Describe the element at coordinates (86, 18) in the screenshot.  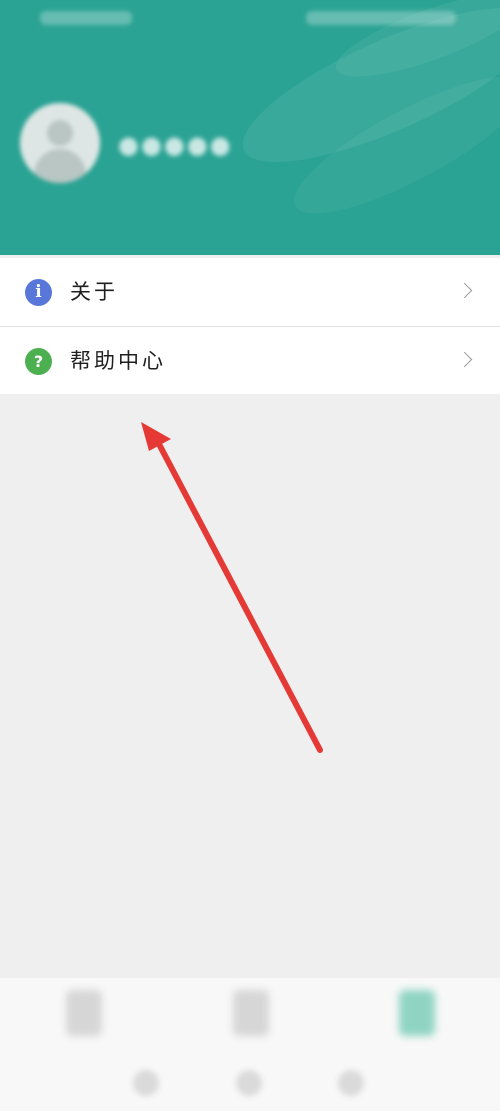
I see `status-bar-left` at that location.